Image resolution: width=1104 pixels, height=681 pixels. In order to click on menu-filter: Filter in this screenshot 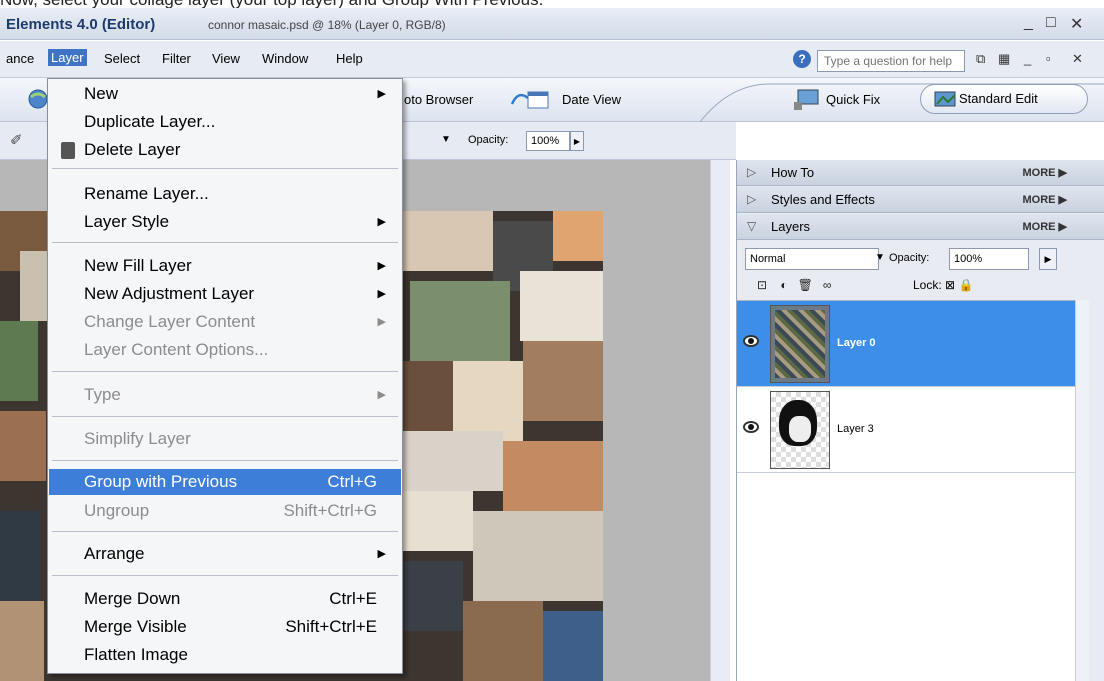, I will do `click(176, 58)`.